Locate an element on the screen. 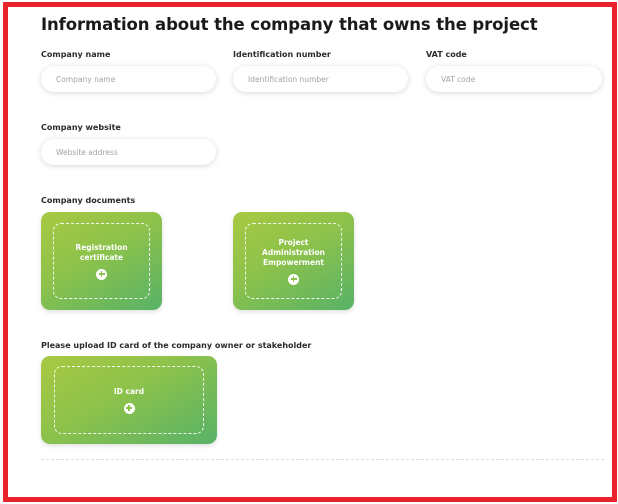  registration-certificate-upload: Registration certificate is located at coordinates (101, 261).